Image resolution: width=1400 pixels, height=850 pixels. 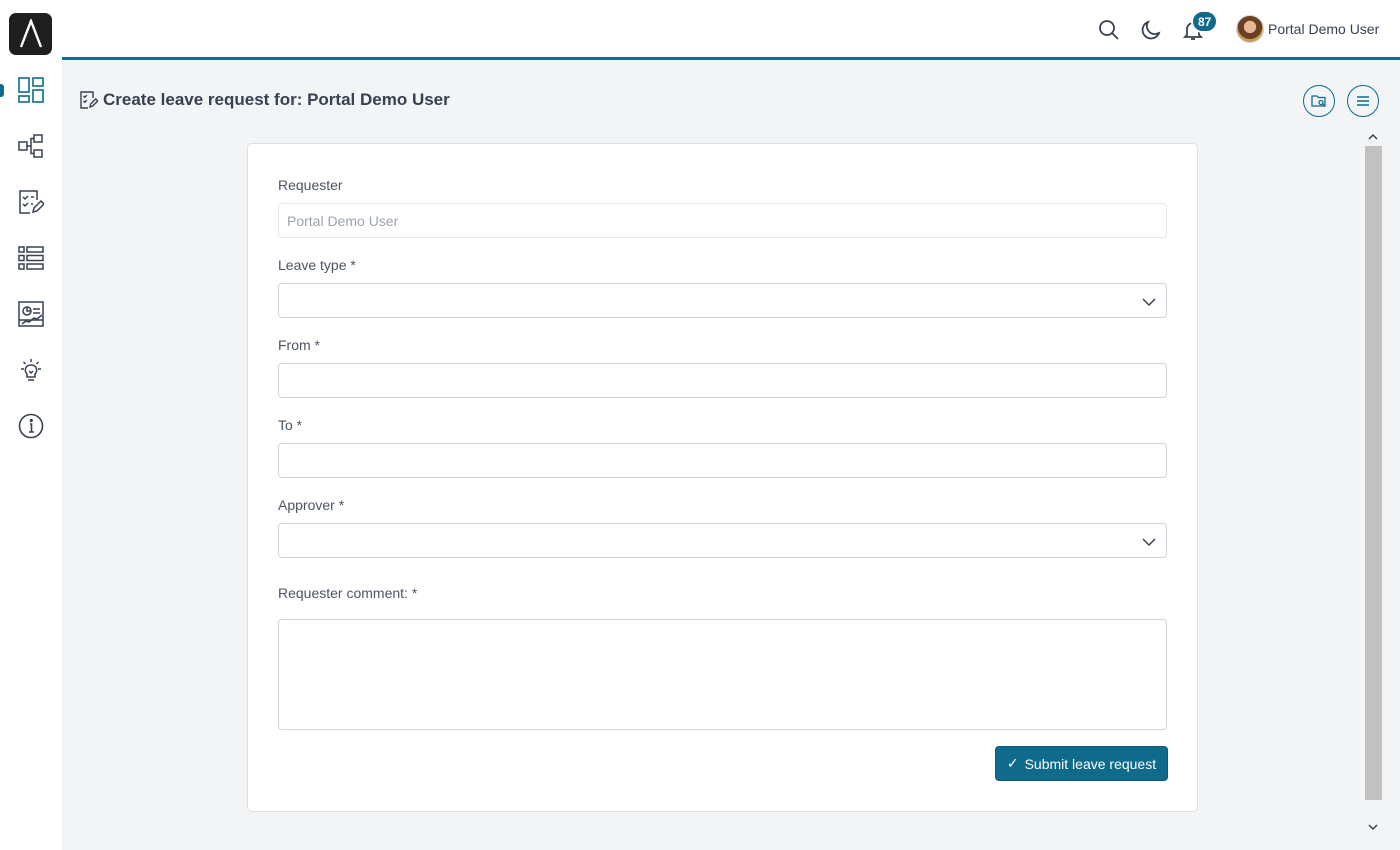 I want to click on list-icon, so click(x=31, y=258).